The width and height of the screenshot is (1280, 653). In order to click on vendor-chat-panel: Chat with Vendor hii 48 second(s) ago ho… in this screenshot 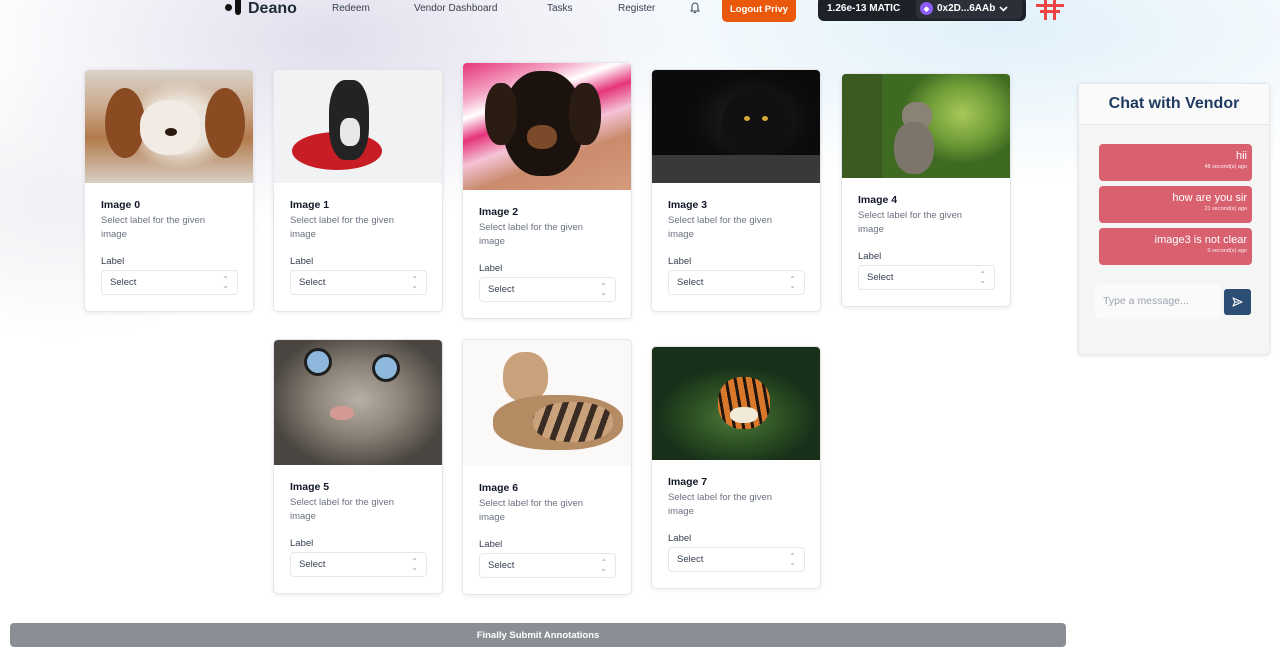, I will do `click(1174, 219)`.